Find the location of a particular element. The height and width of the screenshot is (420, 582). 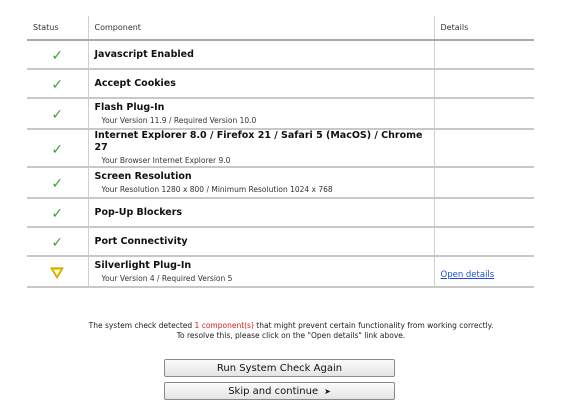

table-row: ✓ Pop-Up Blockers is located at coordinates (280, 213).